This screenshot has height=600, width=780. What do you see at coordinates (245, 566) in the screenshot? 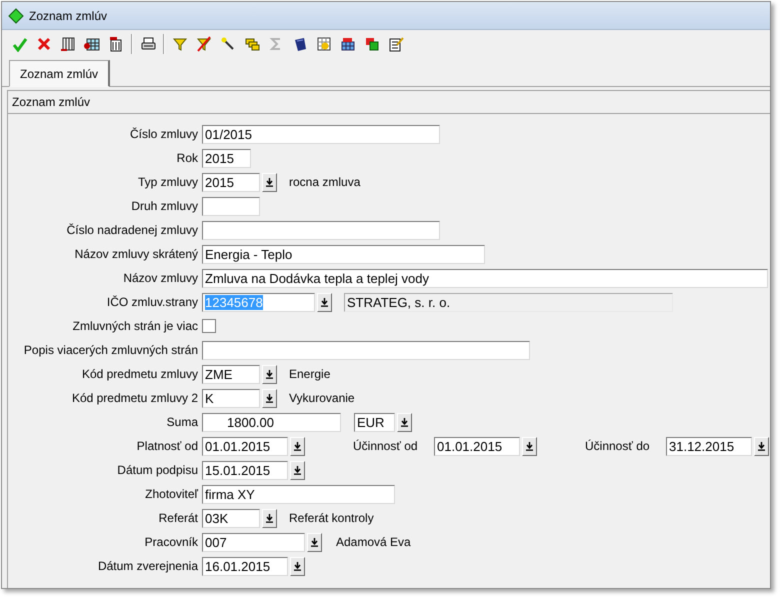
I see `input-field: 16.01.2015` at bounding box center [245, 566].